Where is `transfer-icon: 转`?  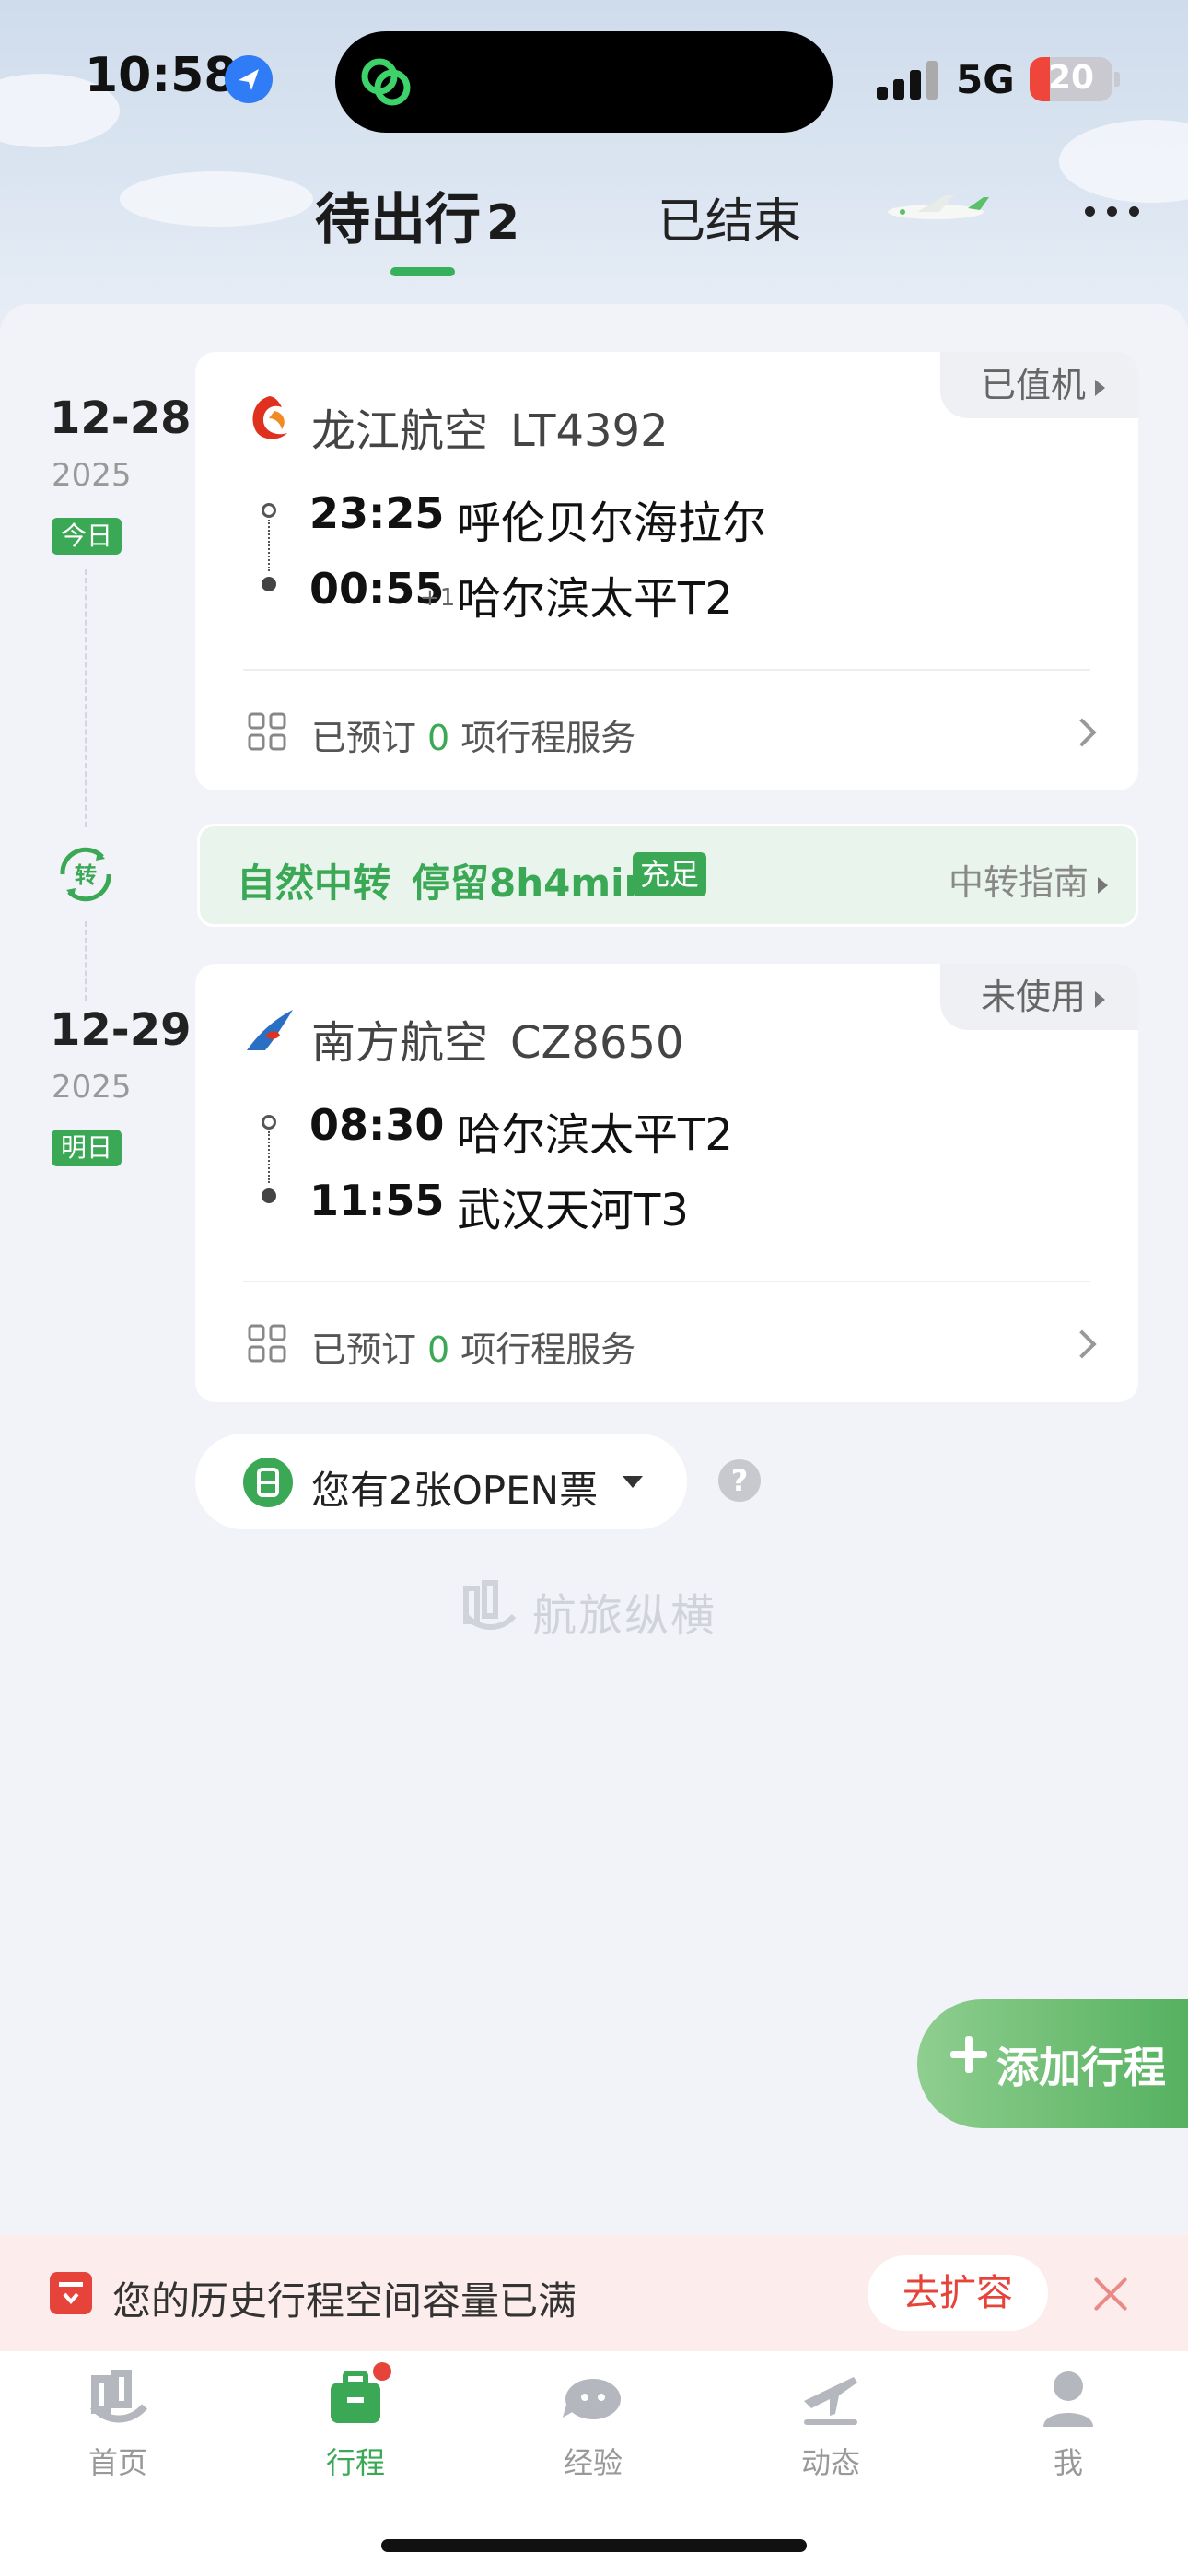 transfer-icon: 转 is located at coordinates (85, 874).